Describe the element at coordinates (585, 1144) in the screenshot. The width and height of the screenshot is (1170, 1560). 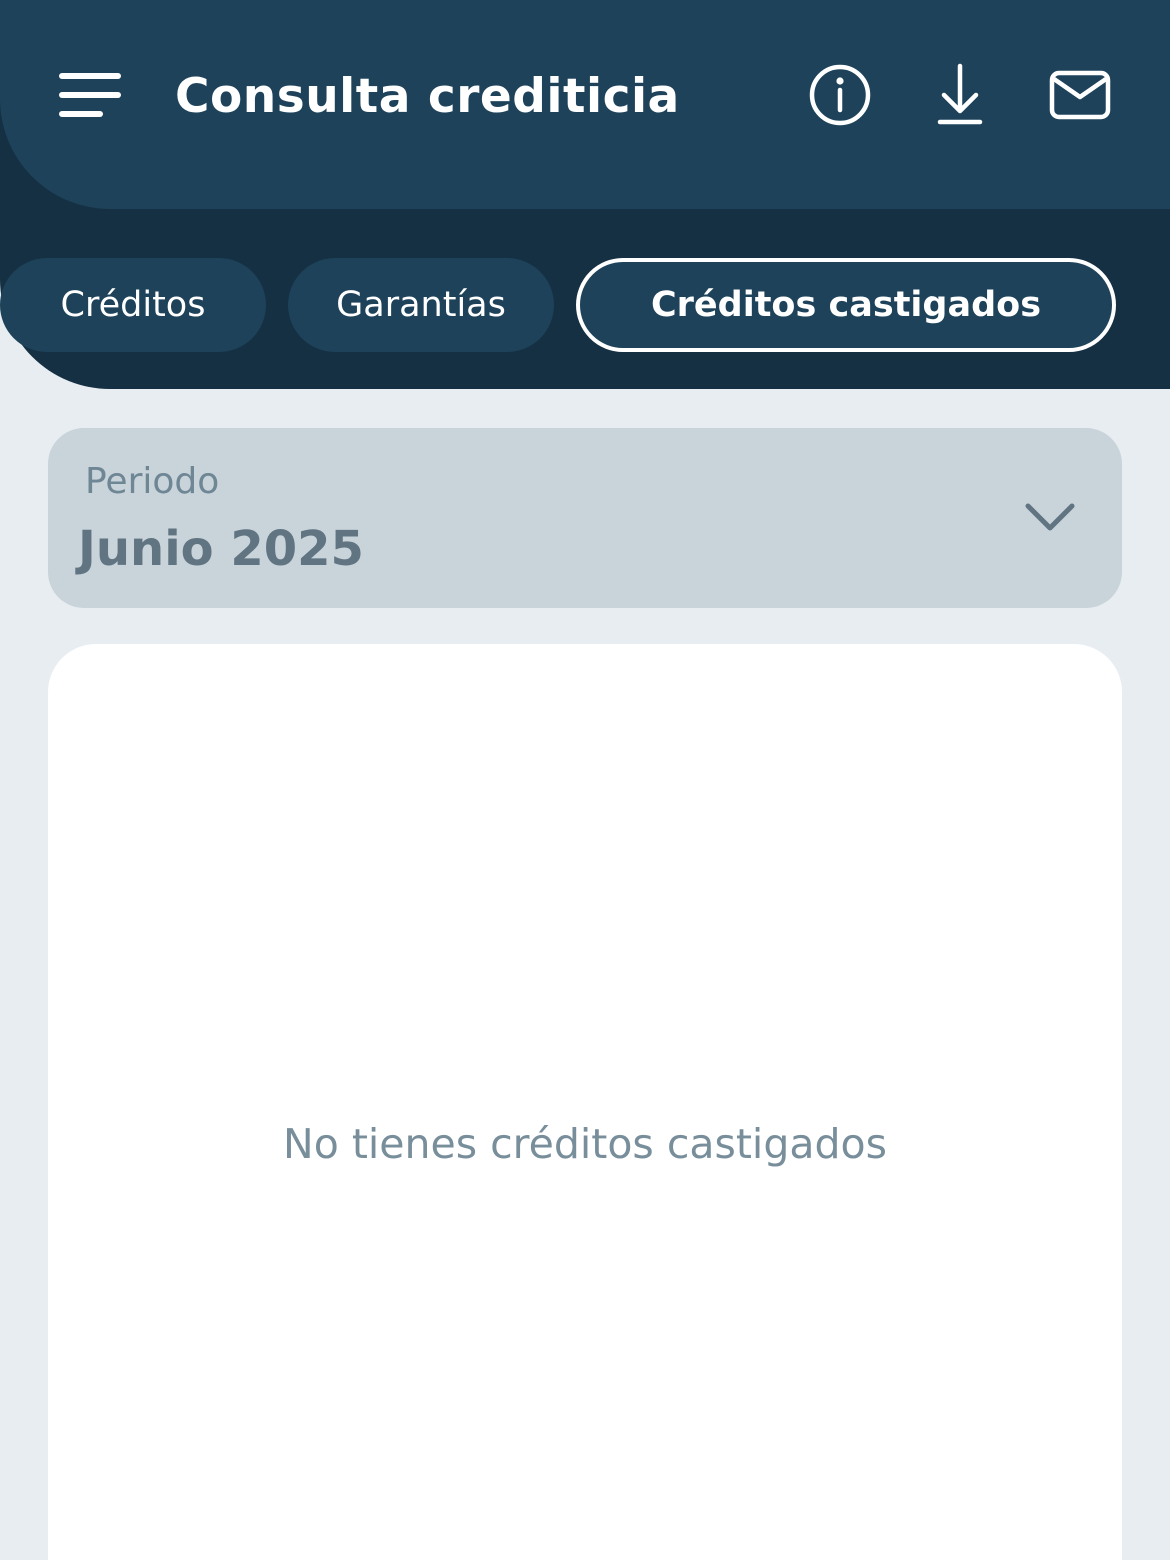
I see `empty-state-message: No tienes créditos castigados` at that location.